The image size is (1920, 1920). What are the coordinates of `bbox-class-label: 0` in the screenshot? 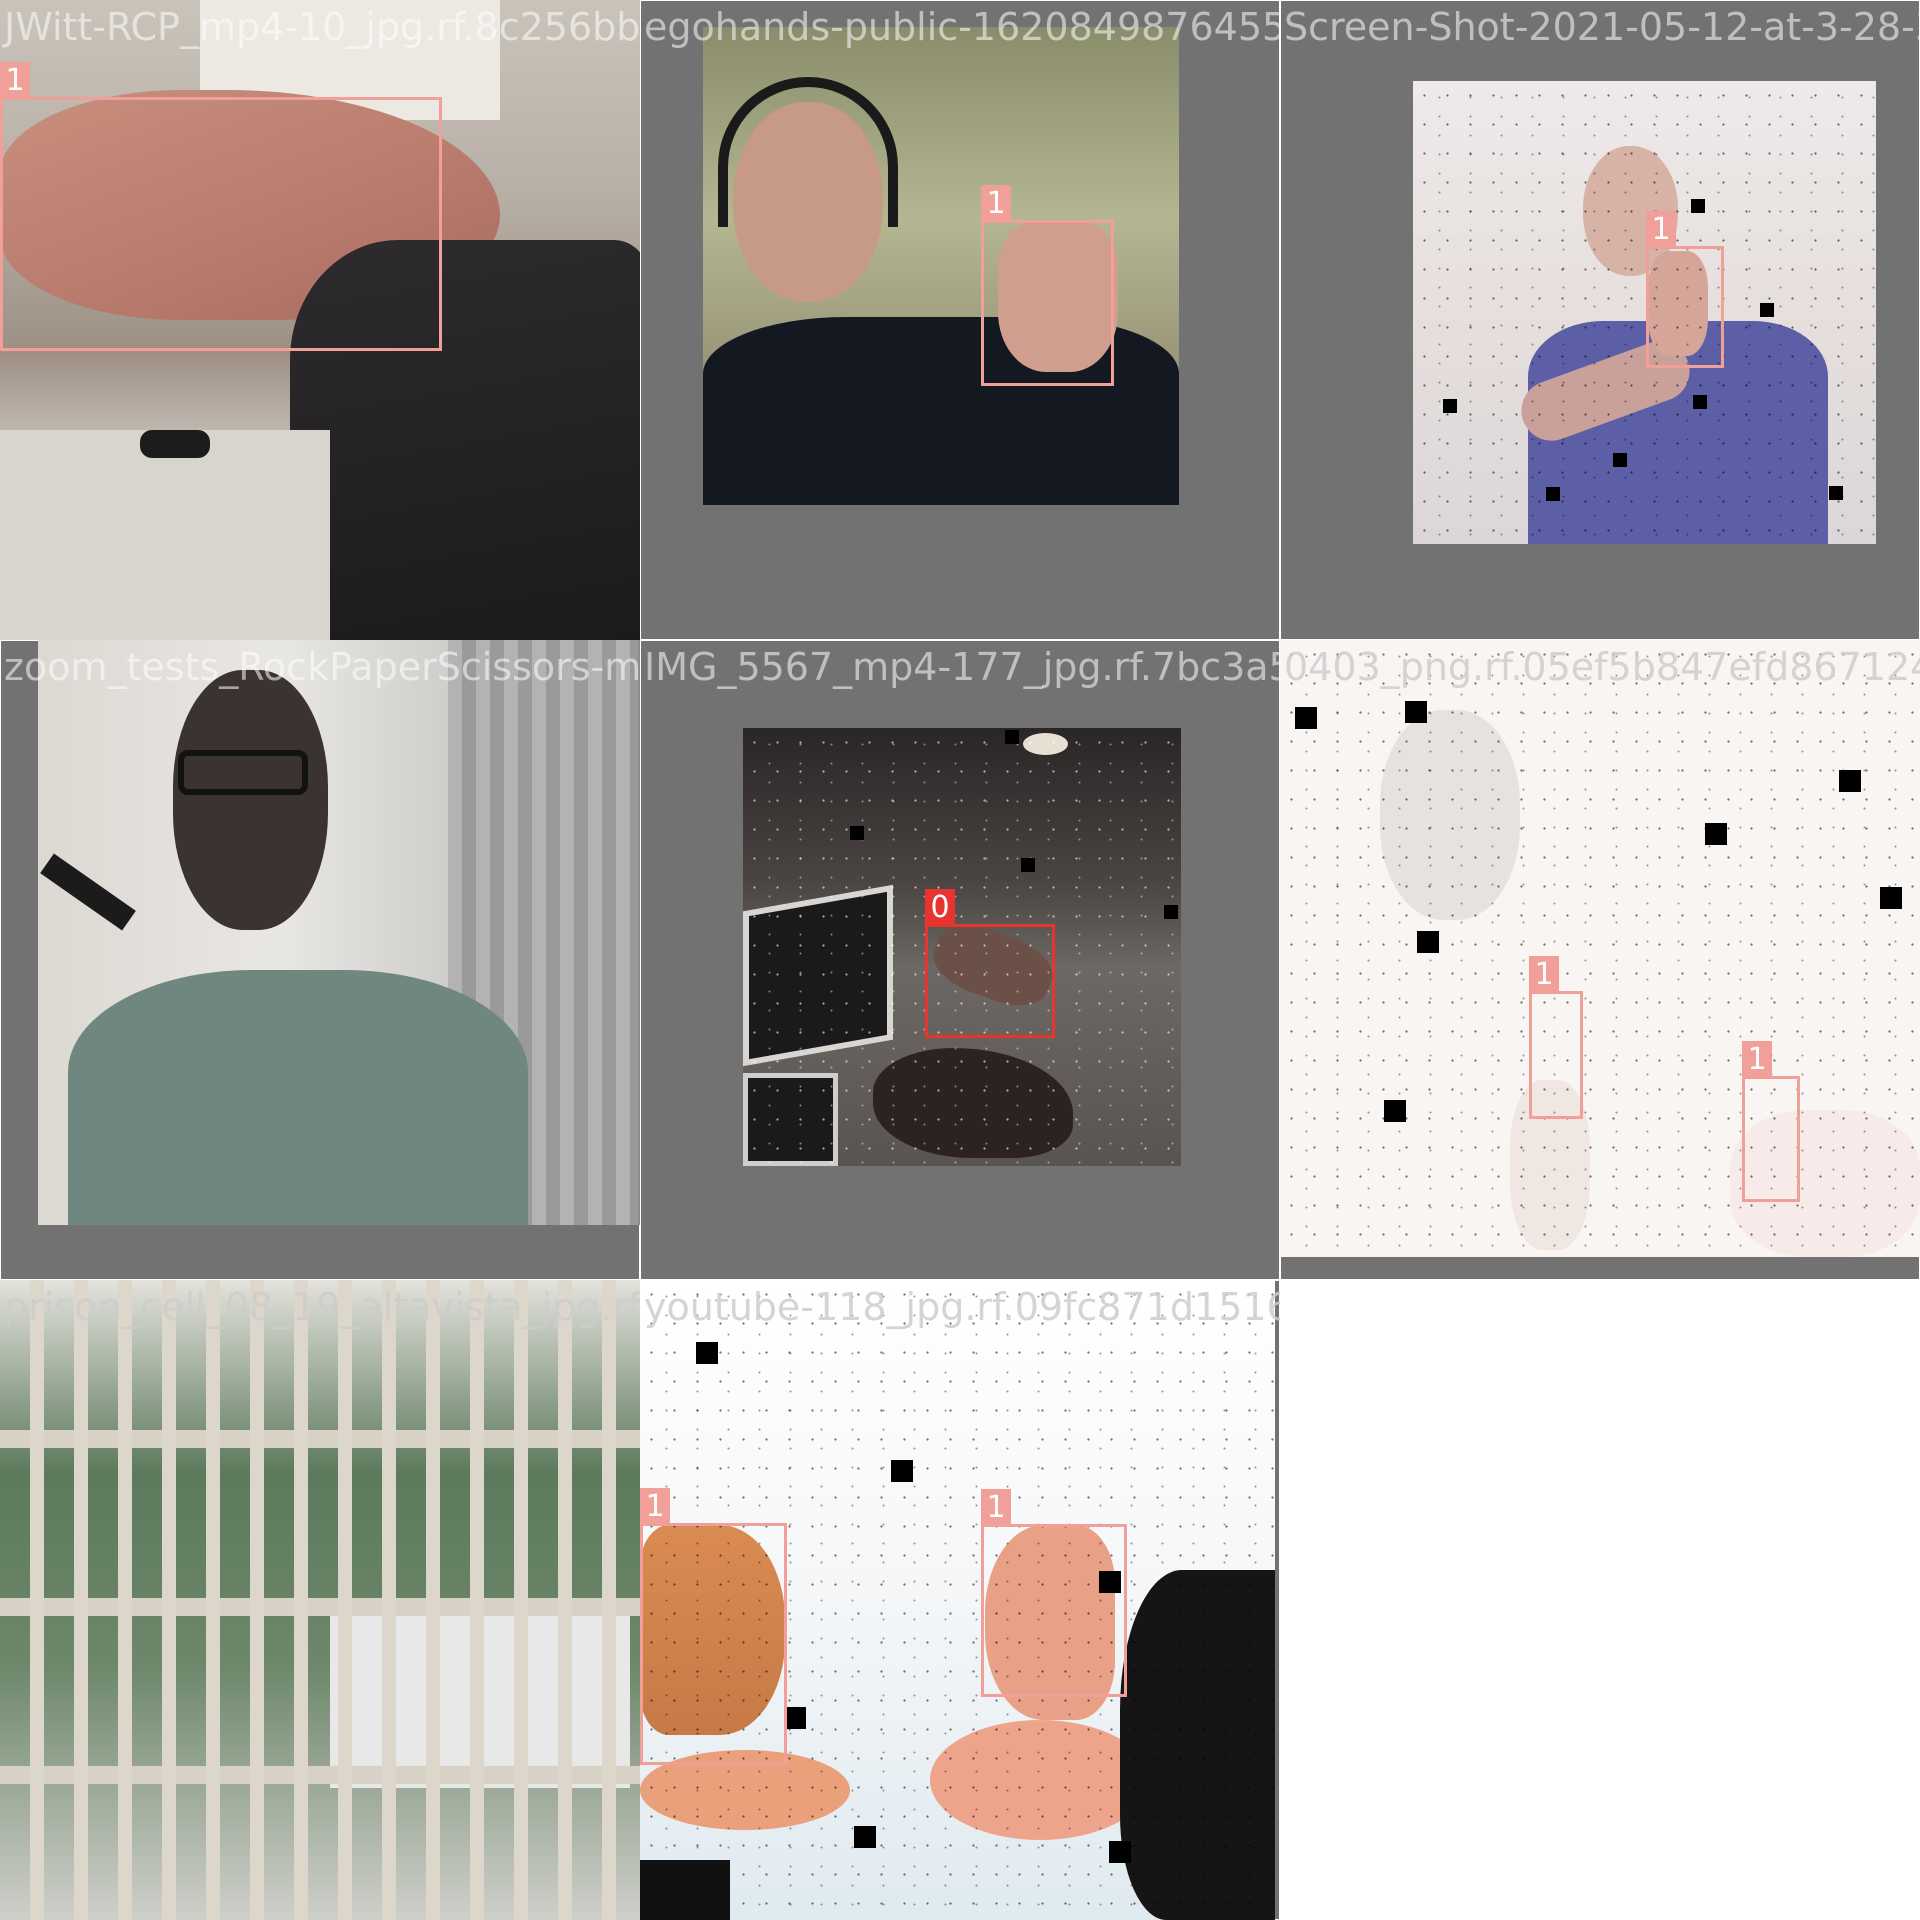 It's located at (940, 908).